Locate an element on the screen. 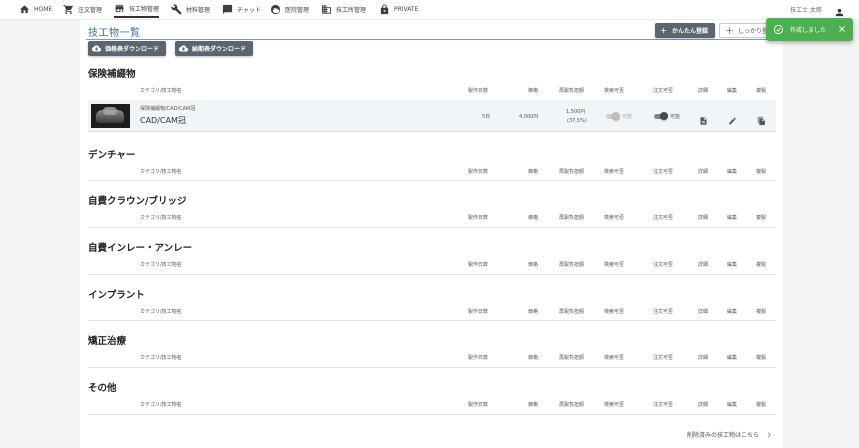 This screenshot has height=448, width=859. nav-item-label: 材料管理 is located at coordinates (198, 10).